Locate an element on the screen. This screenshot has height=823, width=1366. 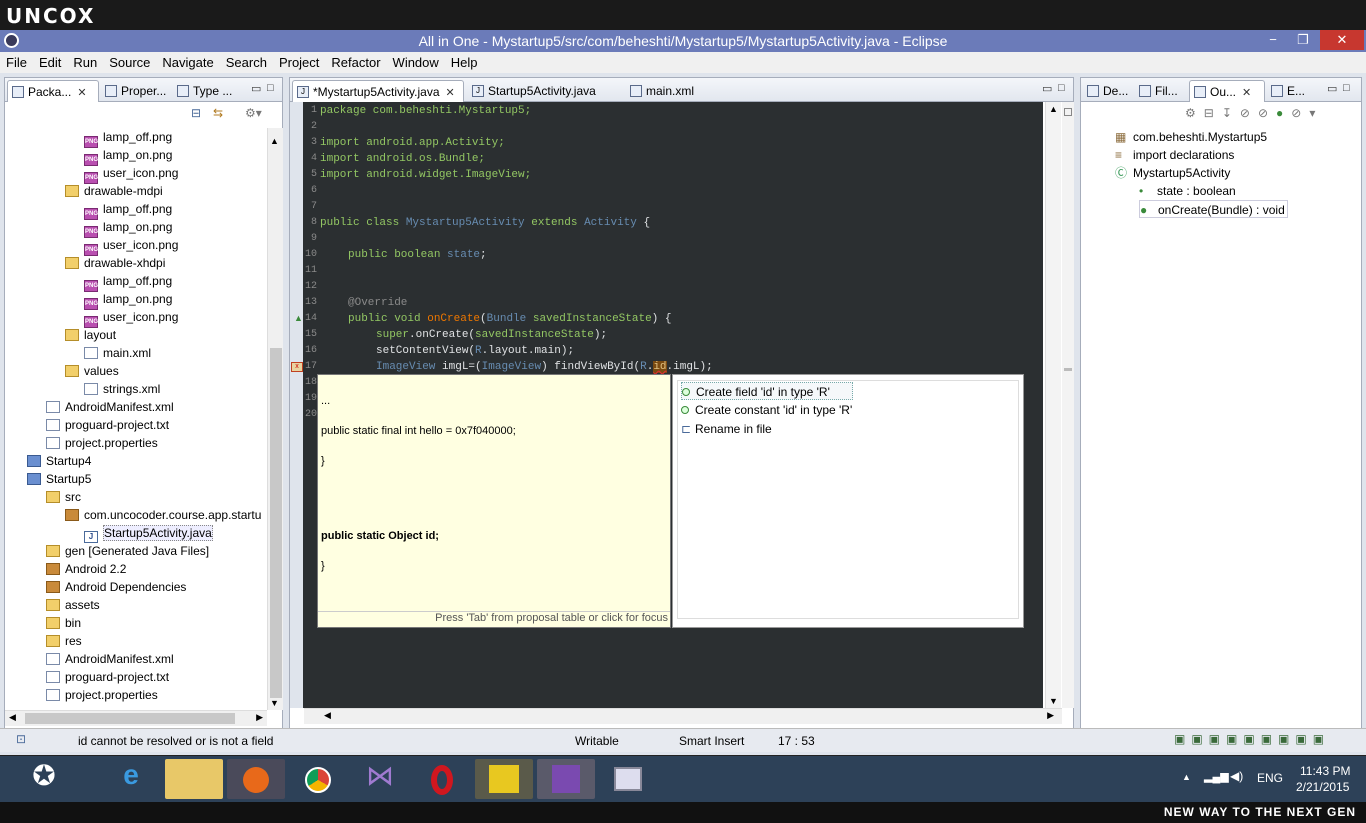
menu-navigate: Navigate is located at coordinates (187, 61).